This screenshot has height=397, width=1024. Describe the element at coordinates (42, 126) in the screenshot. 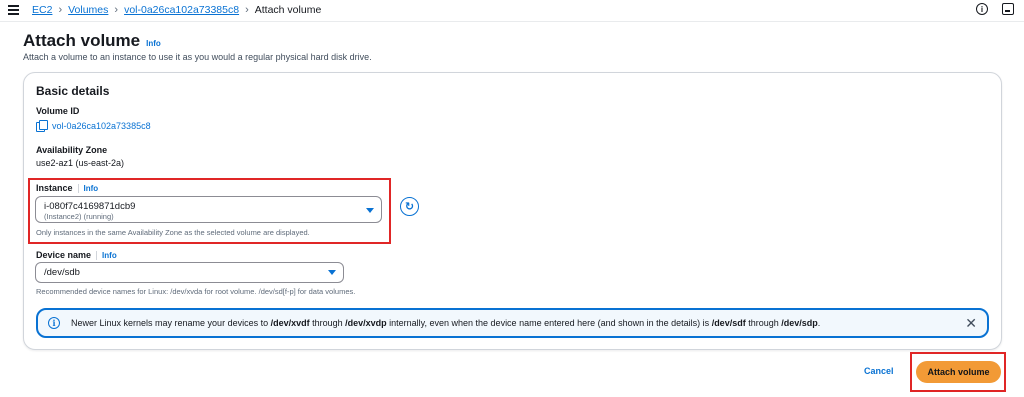

I see `copy-icon` at that location.